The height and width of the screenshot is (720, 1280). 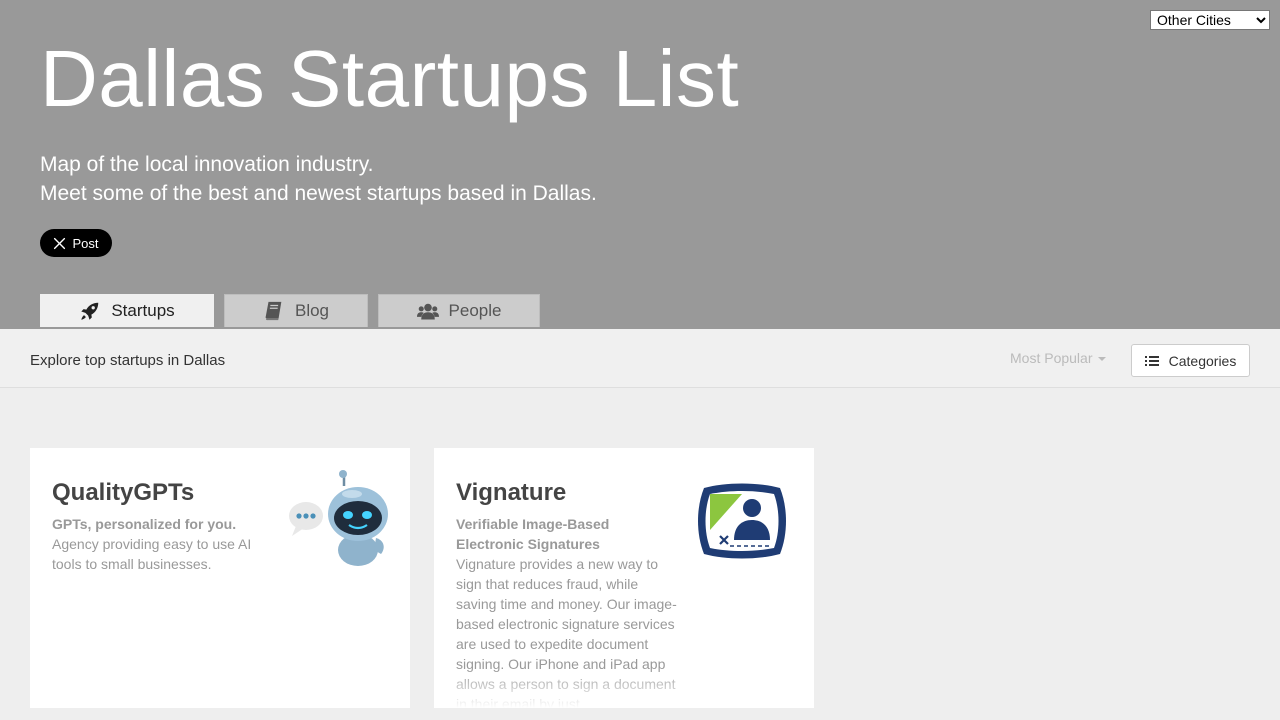 I want to click on tab-people-label: People, so click(x=475, y=310).